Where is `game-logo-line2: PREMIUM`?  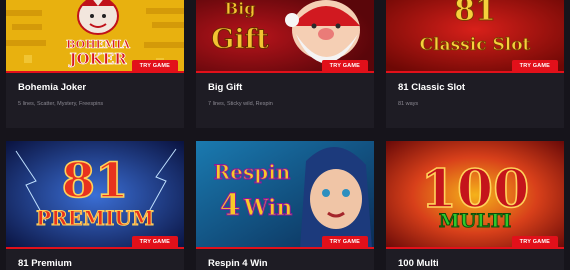
game-logo-line2: PREMIUM is located at coordinates (95, 218).